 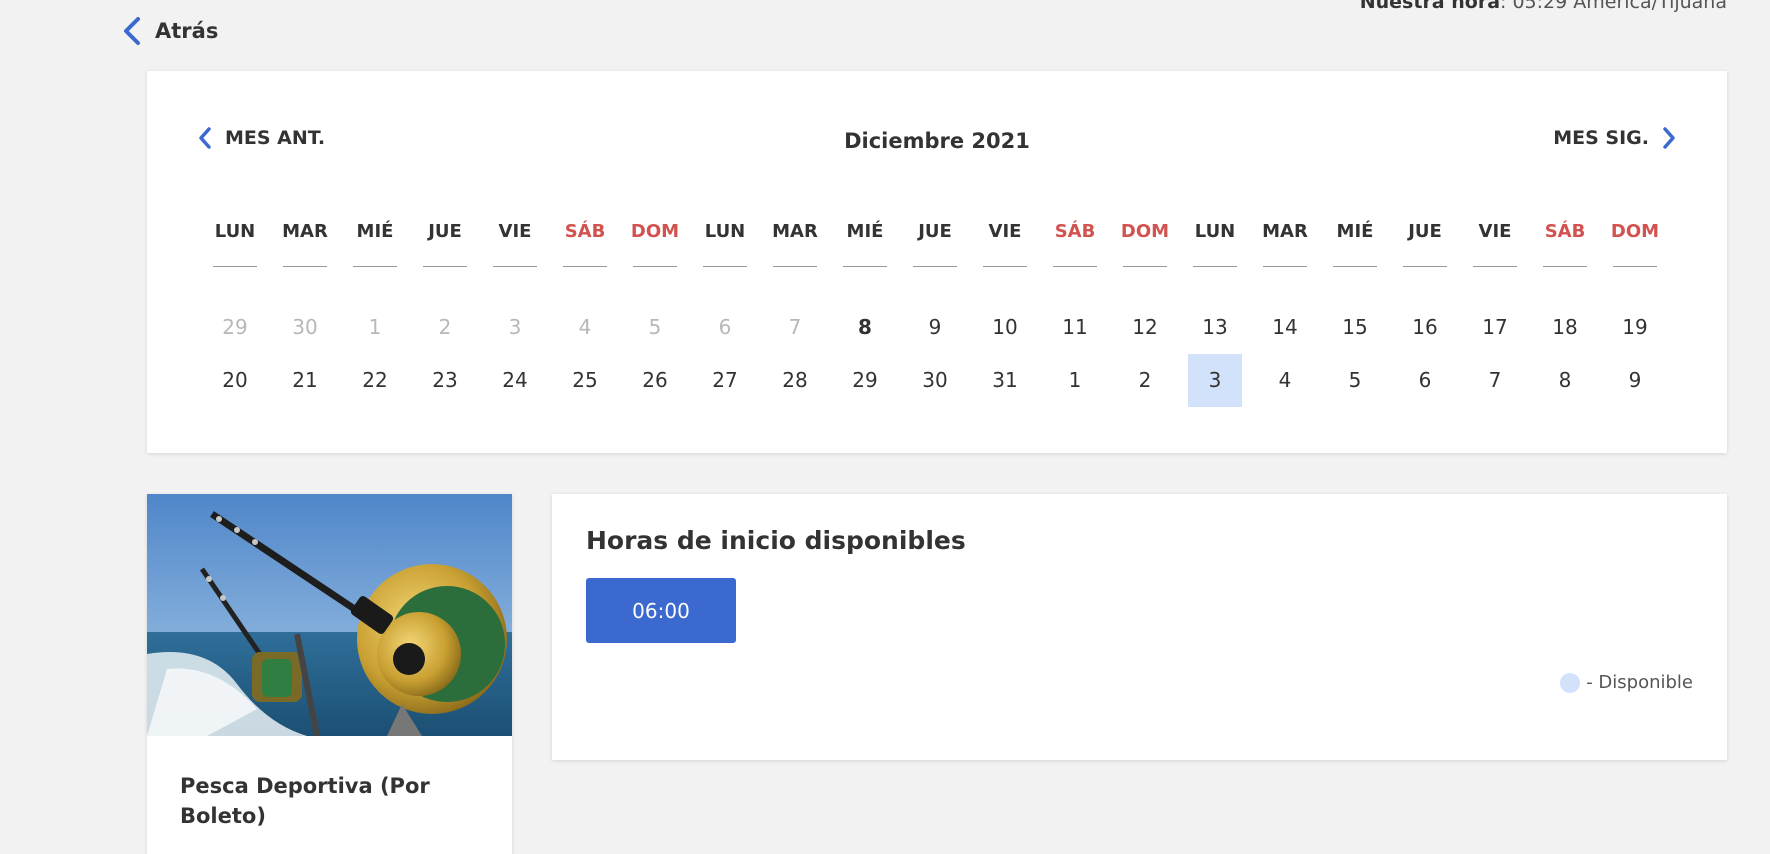 I want to click on day-cell: 16, so click(x=1425, y=327).